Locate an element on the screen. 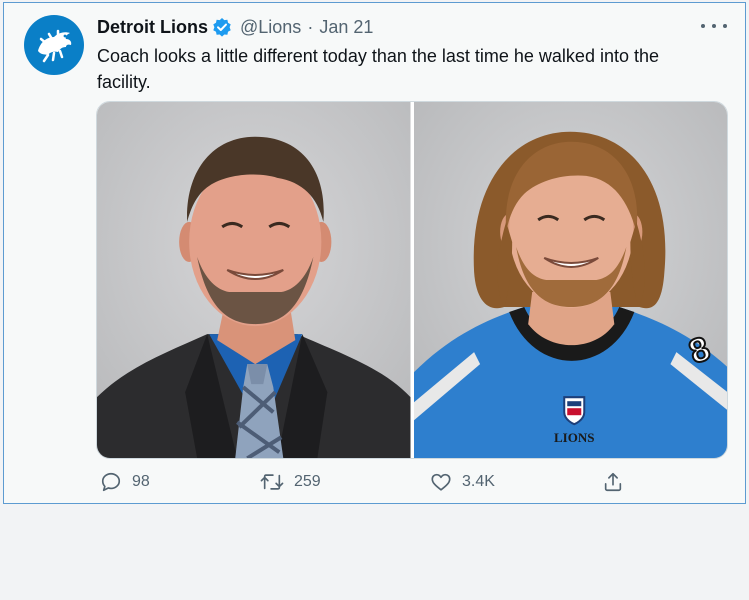  share-icon is located at coordinates (613, 482).